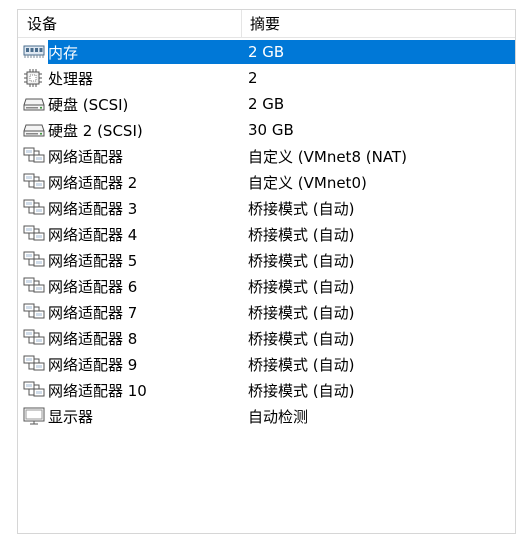 The image size is (521, 534). Describe the element at coordinates (93, 338) in the screenshot. I see `device-label: 网络适配器 8` at that location.